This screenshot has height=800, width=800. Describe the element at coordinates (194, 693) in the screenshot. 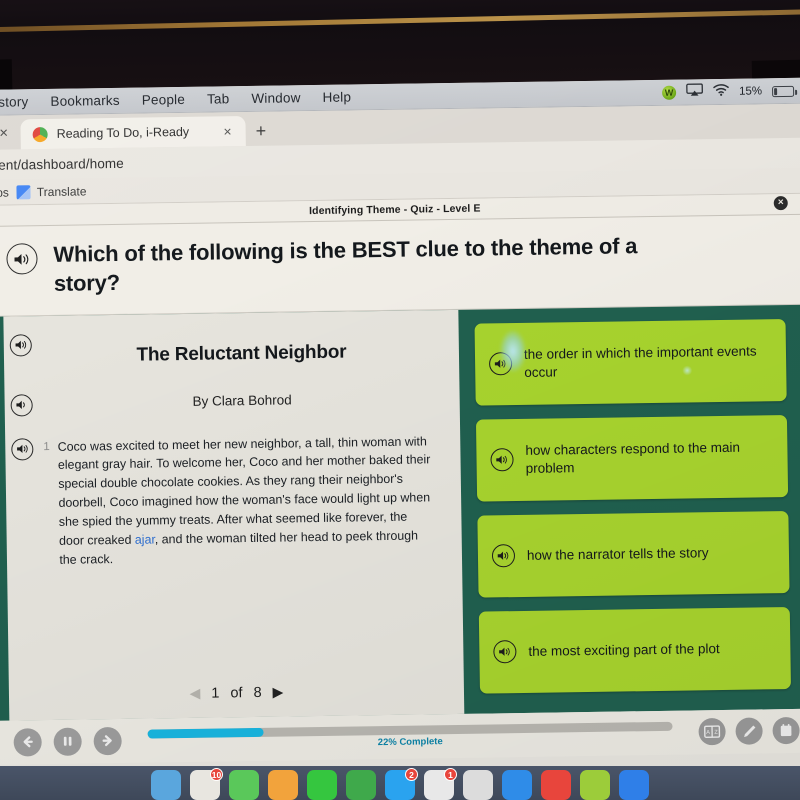

I see `pager-prev-button: ◀` at that location.